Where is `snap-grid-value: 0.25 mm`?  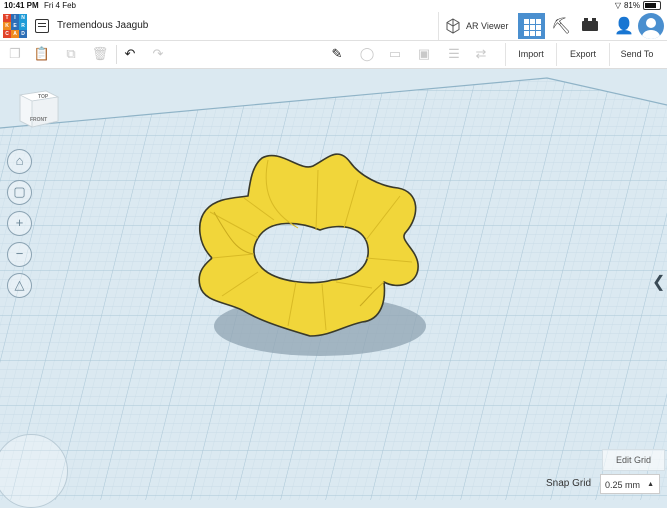
snap-grid-value: 0.25 mm is located at coordinates (623, 485).